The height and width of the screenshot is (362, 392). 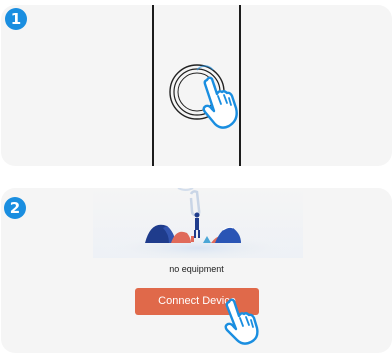 I want to click on empty-state-message: no equipment, so click(x=196, y=269).